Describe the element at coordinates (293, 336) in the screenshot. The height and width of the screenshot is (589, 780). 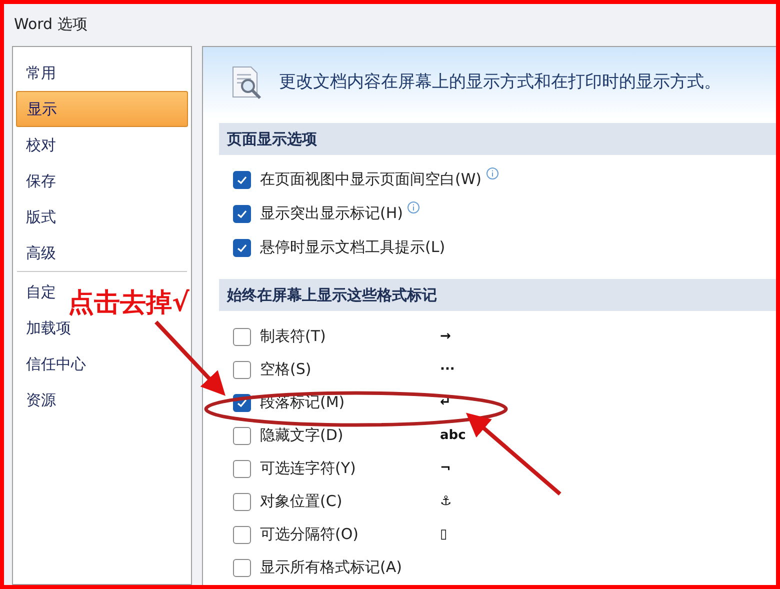
I see `option-label: 制表符(T)` at that location.